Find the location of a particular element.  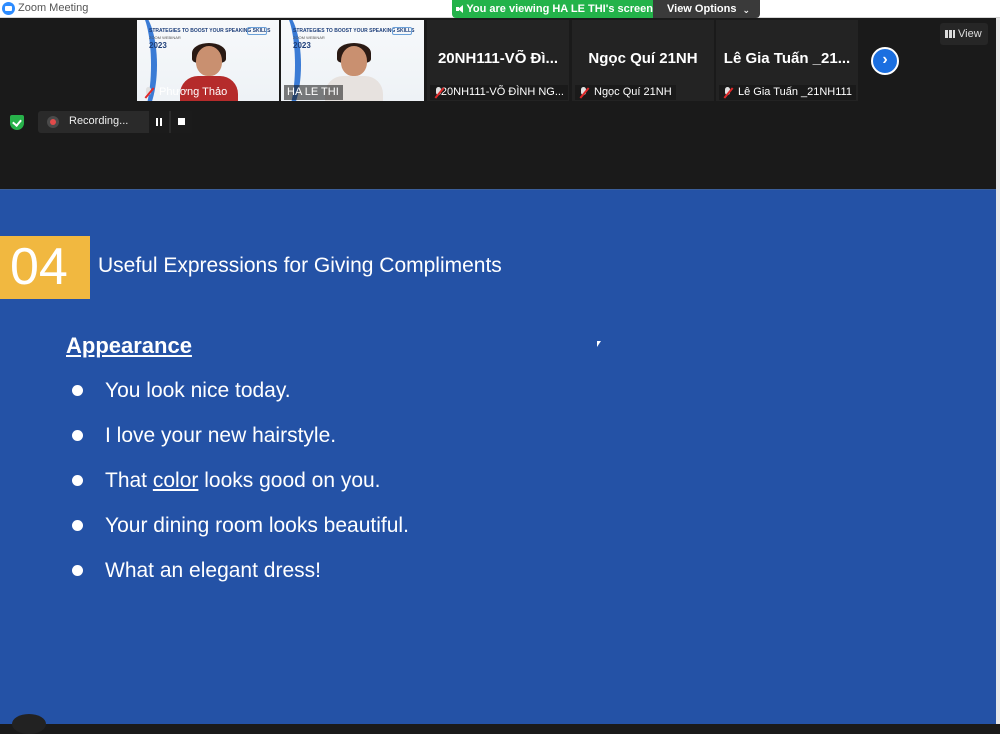

pause-recording-button is located at coordinates (159, 122).